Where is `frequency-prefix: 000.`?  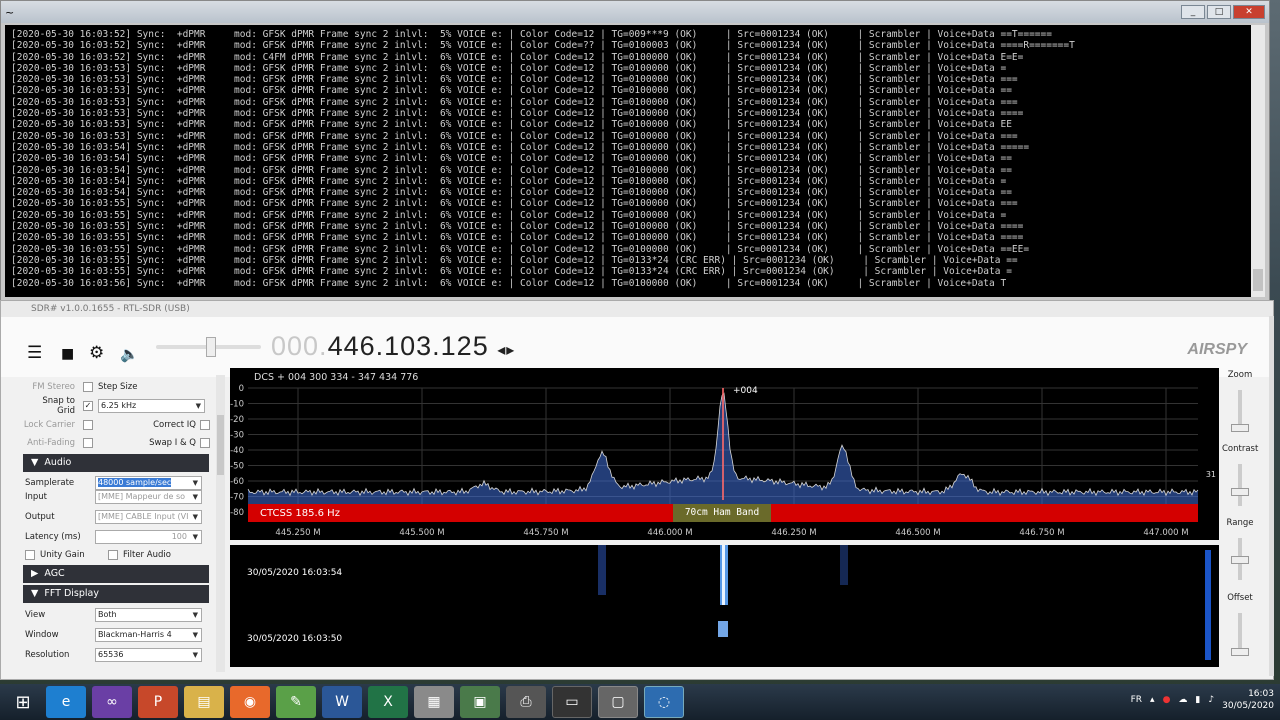 frequency-prefix: 000. is located at coordinates (299, 346).